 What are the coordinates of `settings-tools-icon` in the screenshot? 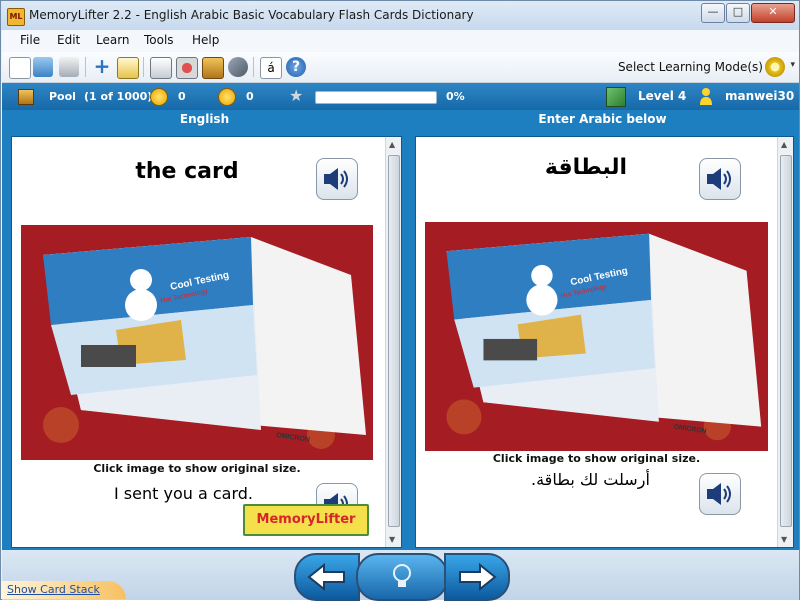 It's located at (238, 67).